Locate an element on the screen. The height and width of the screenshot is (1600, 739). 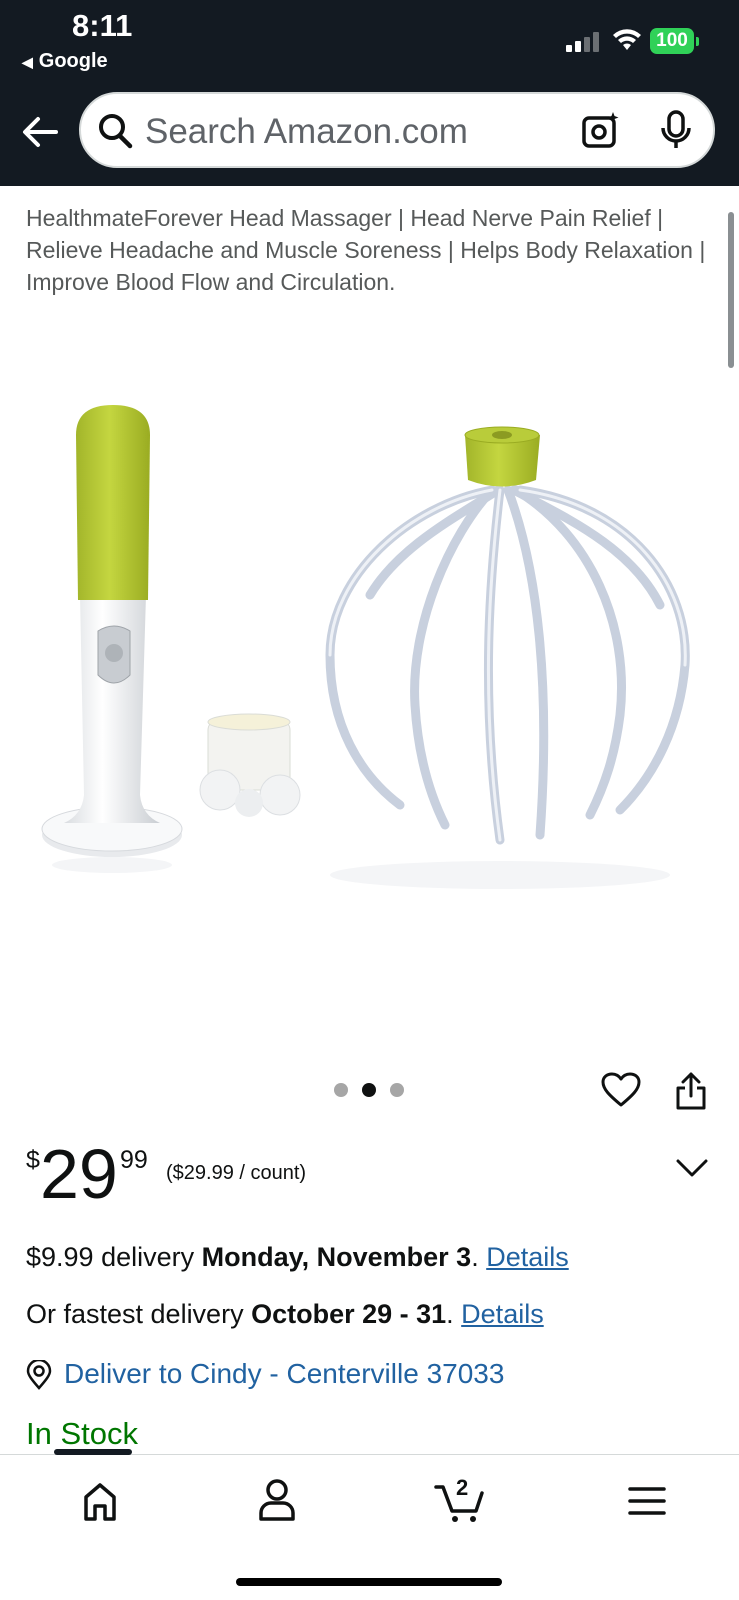
delivery-details-link: Details is located at coordinates (527, 1257).